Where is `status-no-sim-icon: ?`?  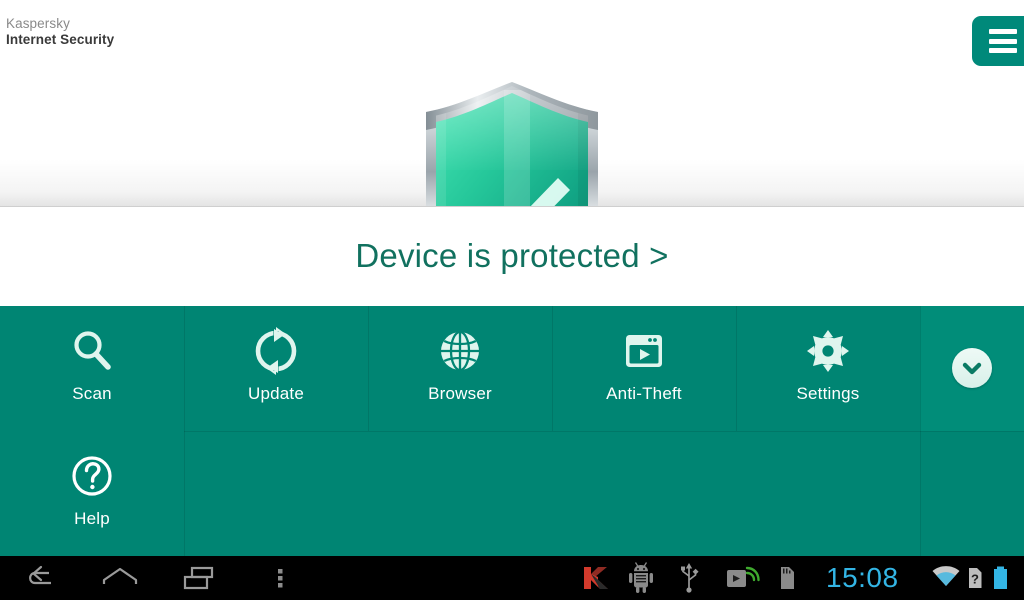
status-no-sim-icon: ? is located at coordinates (975, 578).